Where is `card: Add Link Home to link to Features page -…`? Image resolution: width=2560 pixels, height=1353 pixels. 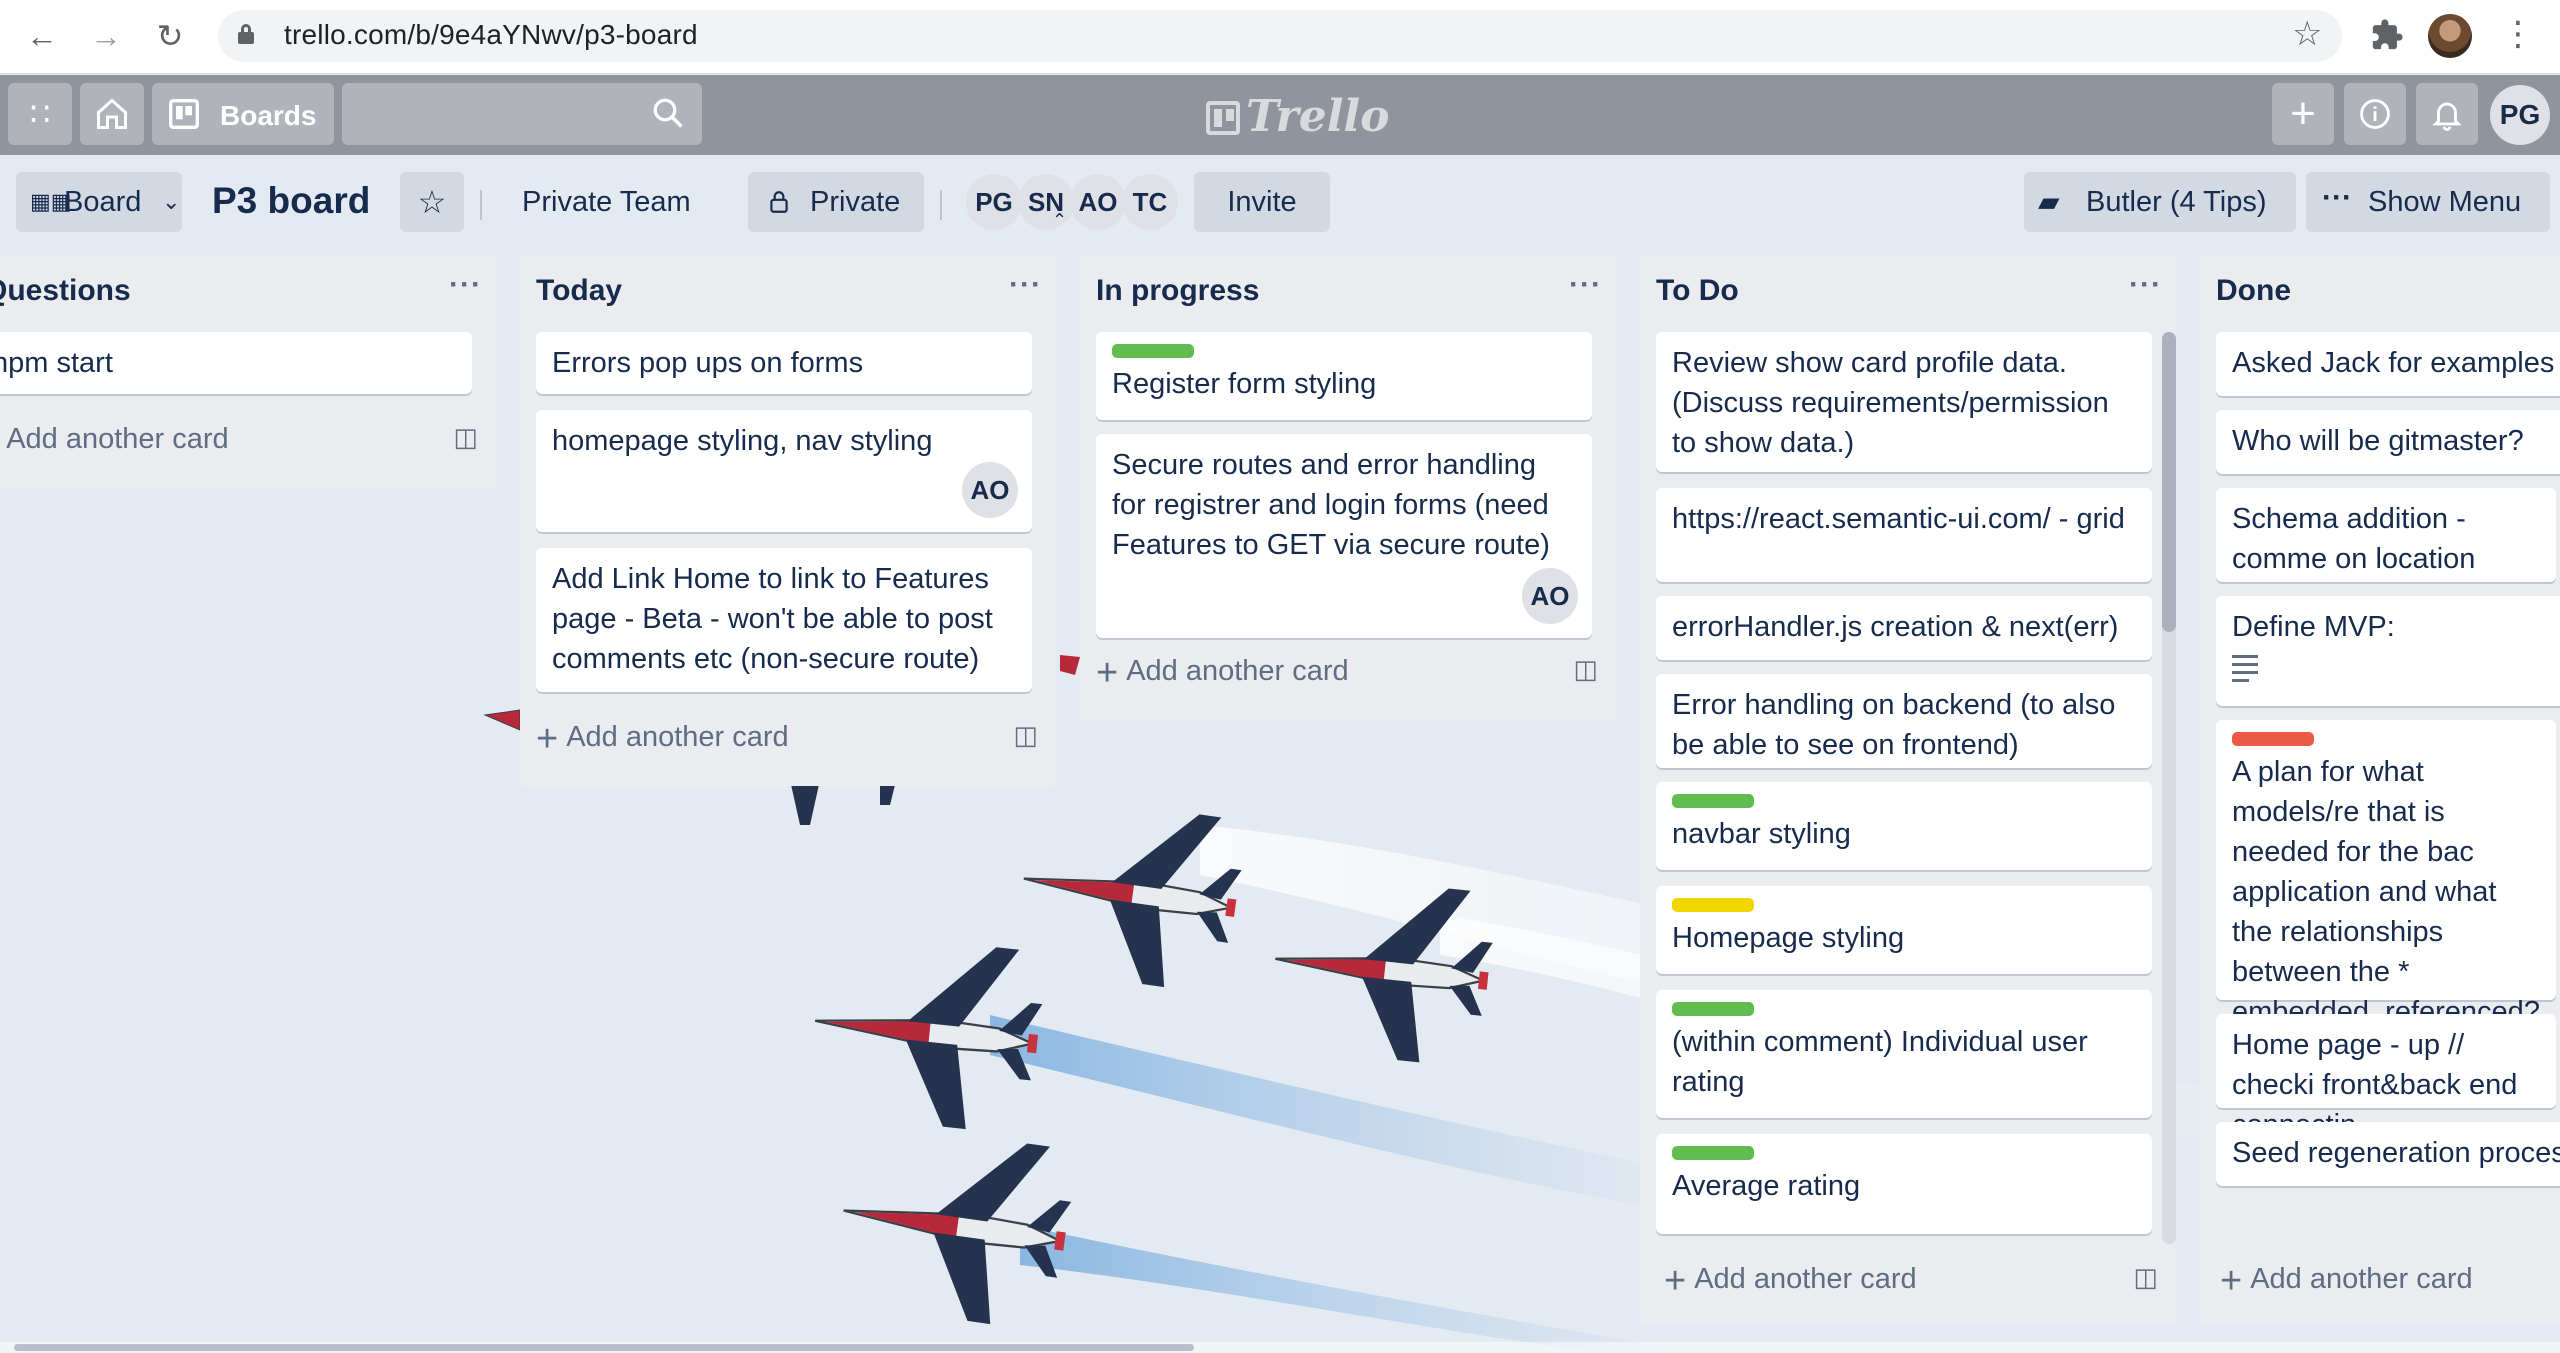
card: Add Link Home to link to Features page -… is located at coordinates (784, 620).